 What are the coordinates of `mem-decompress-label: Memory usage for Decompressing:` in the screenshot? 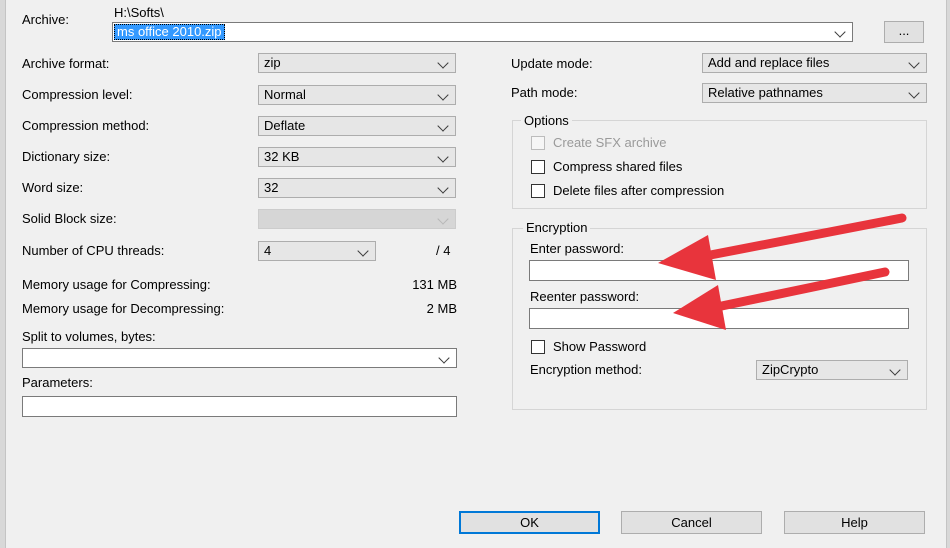 It's located at (123, 308).